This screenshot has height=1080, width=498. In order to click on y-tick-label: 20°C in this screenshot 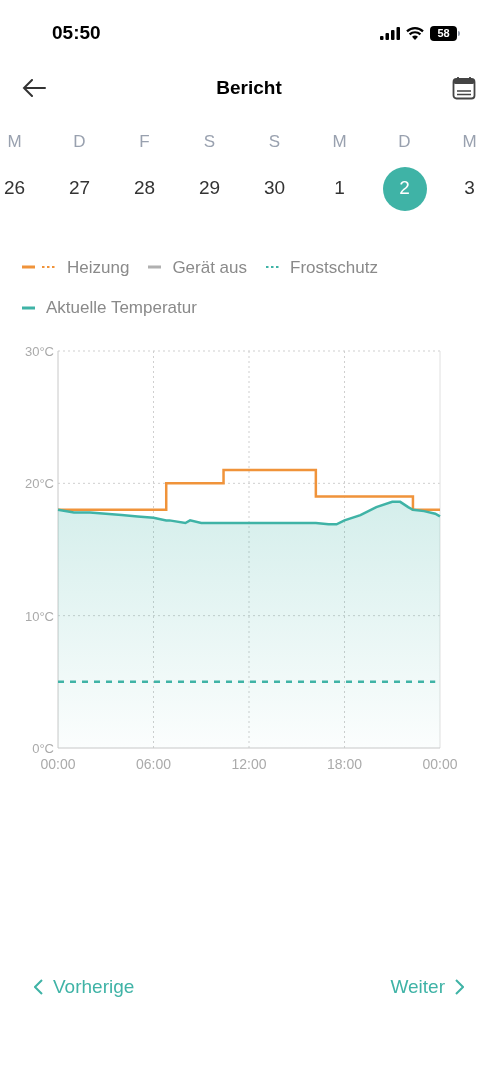, I will do `click(39, 483)`.